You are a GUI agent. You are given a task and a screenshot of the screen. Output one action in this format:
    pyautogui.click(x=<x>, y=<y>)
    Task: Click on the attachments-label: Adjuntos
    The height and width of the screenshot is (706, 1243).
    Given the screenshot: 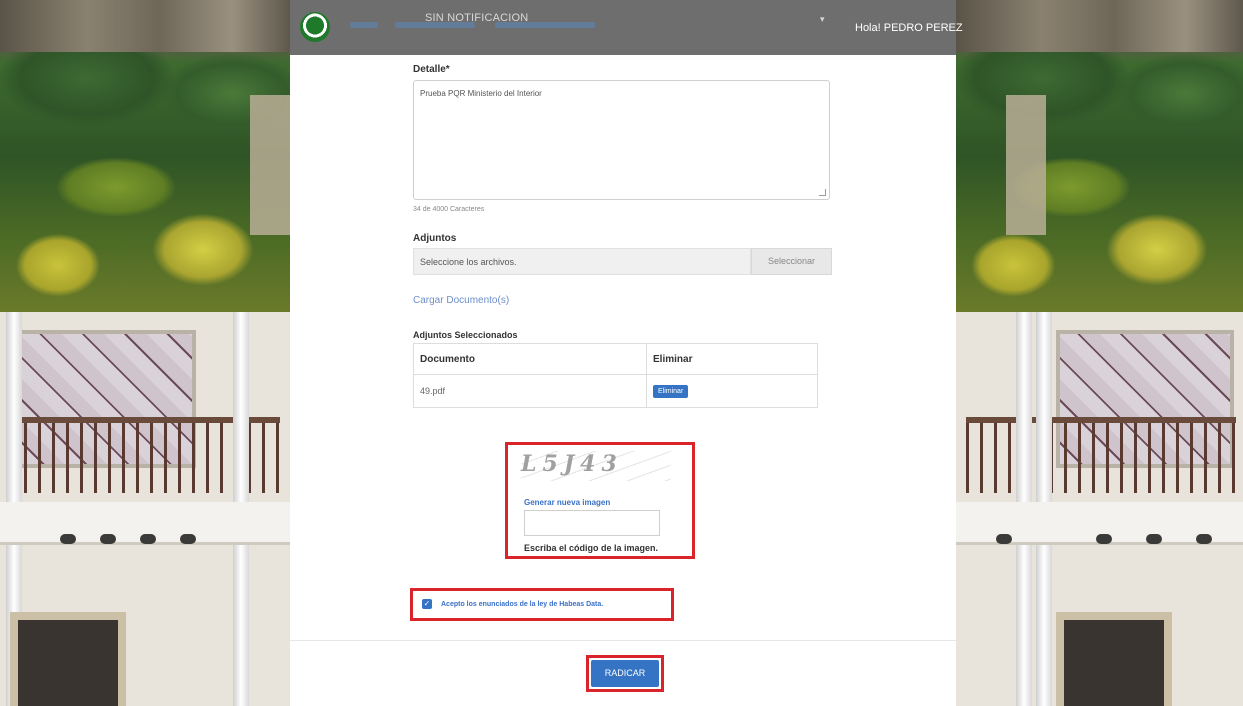 What is the action you would take?
    pyautogui.click(x=435, y=238)
    